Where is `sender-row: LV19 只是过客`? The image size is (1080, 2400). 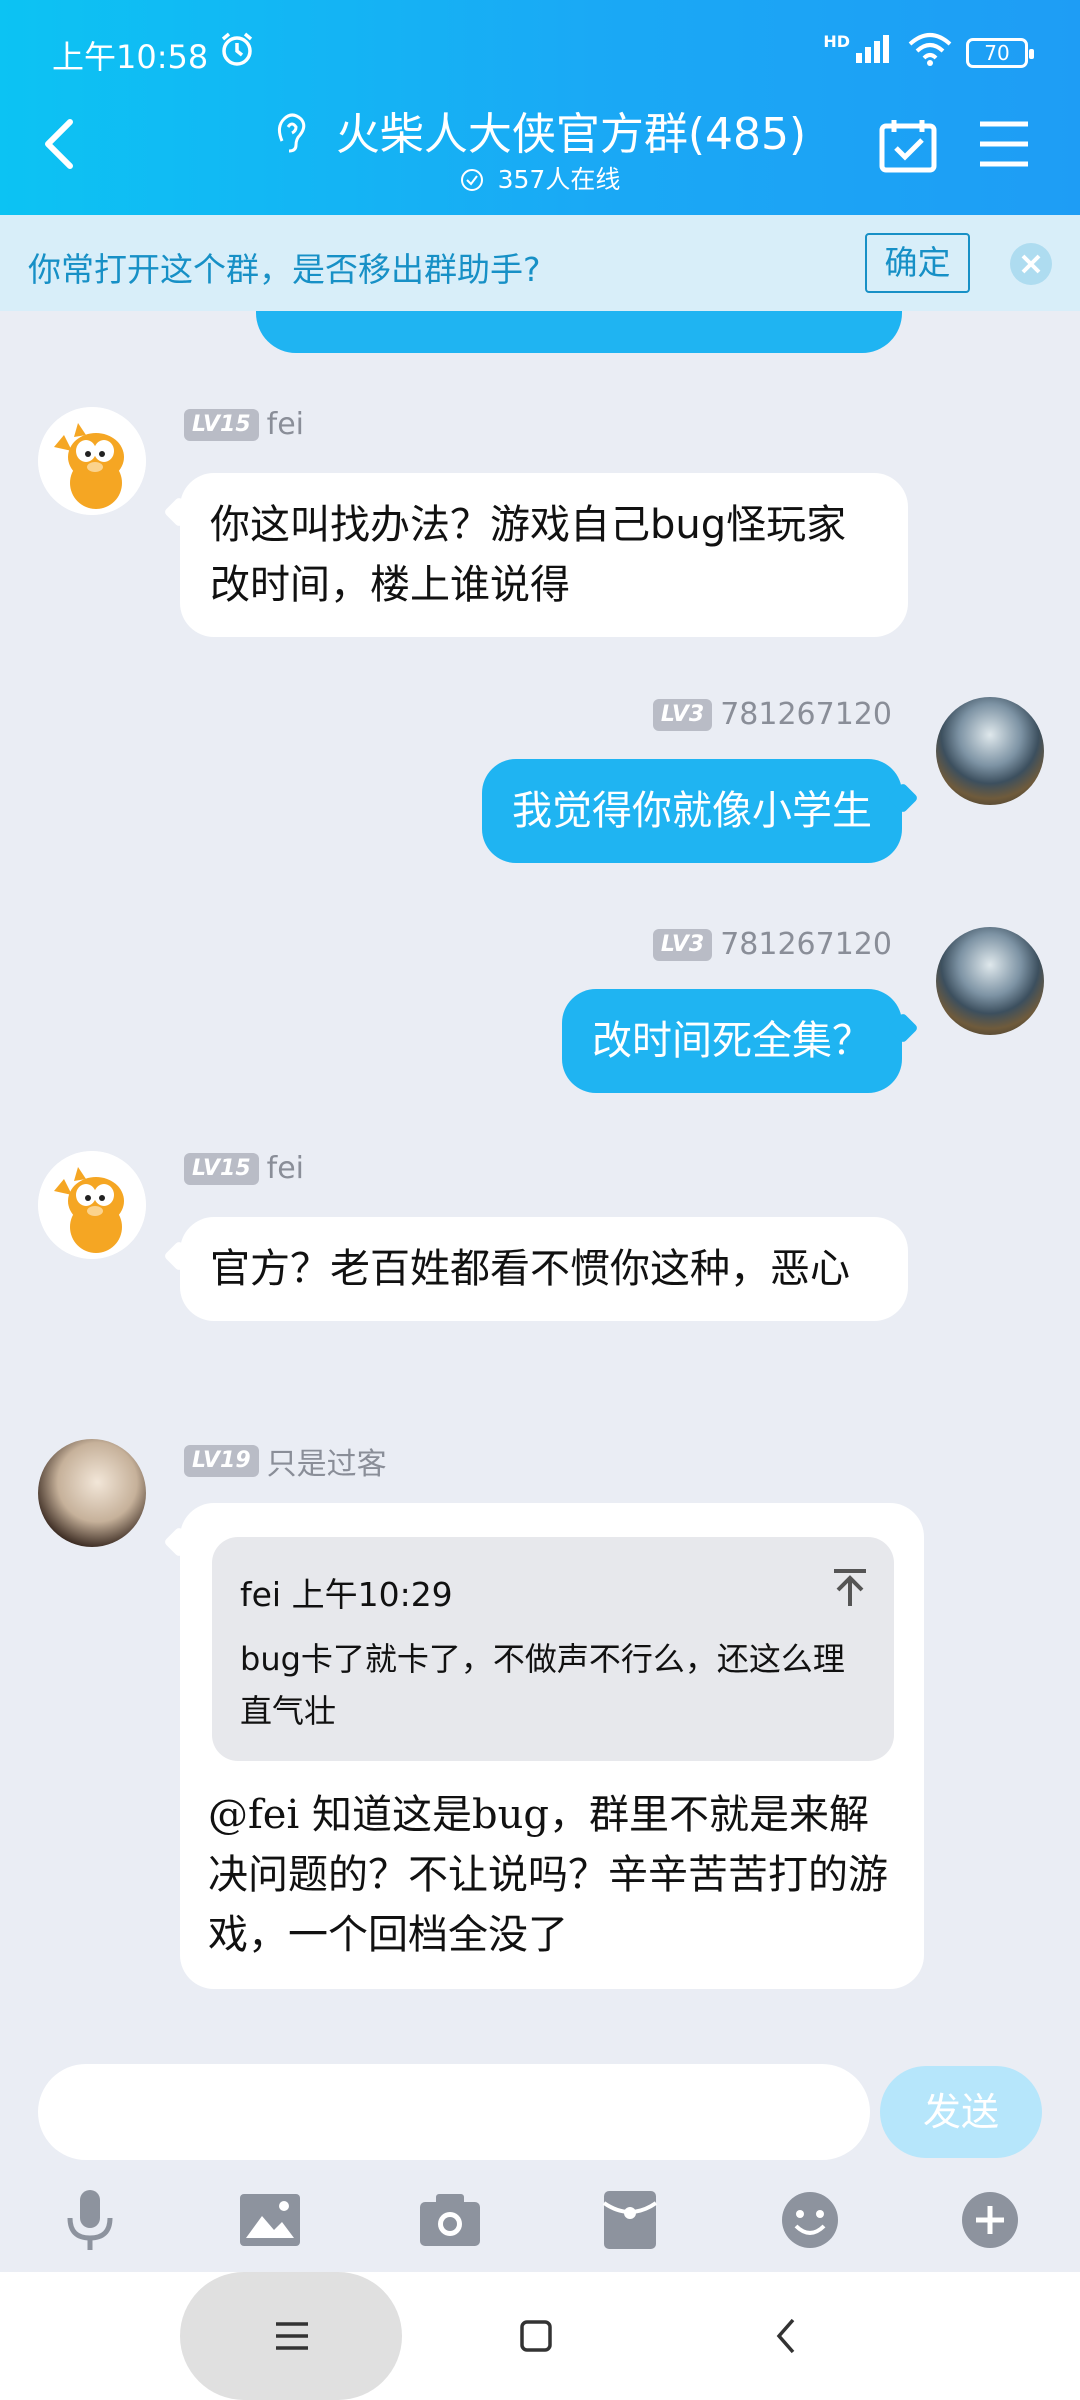
sender-row: LV19 只是过客 is located at coordinates (285, 1461).